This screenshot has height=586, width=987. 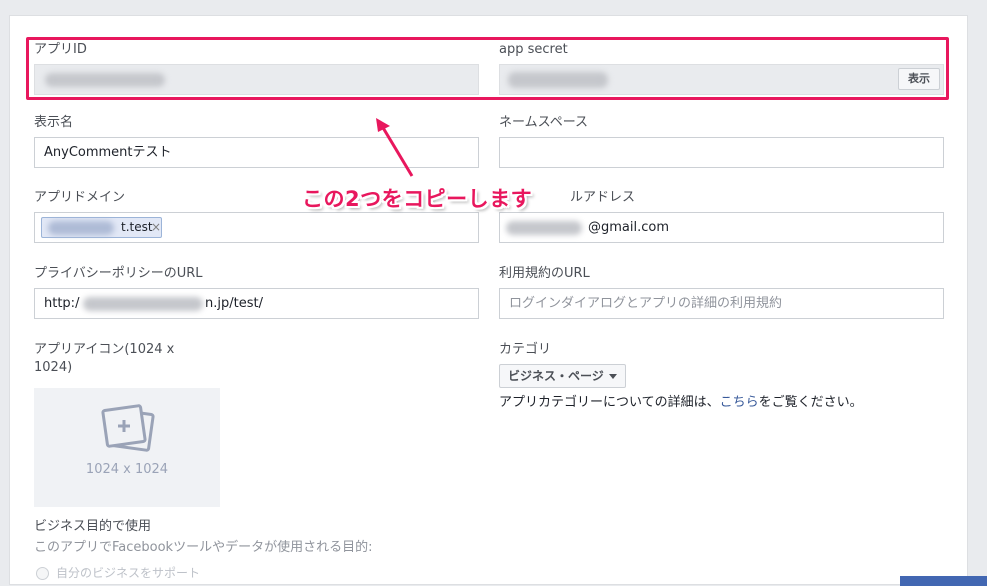 What do you see at coordinates (739, 402) in the screenshot?
I see `category-help-link: こちら` at bounding box center [739, 402].